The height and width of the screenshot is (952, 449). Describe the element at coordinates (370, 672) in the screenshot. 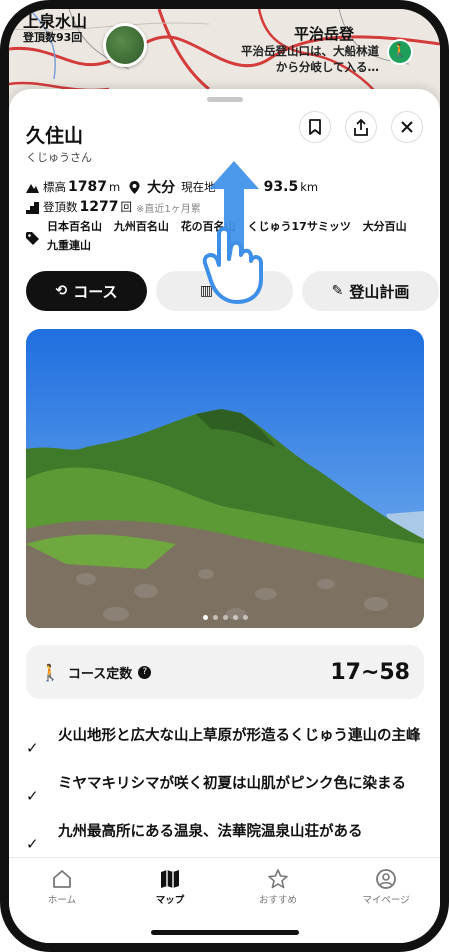

I see `course-number-value: 17~58` at that location.